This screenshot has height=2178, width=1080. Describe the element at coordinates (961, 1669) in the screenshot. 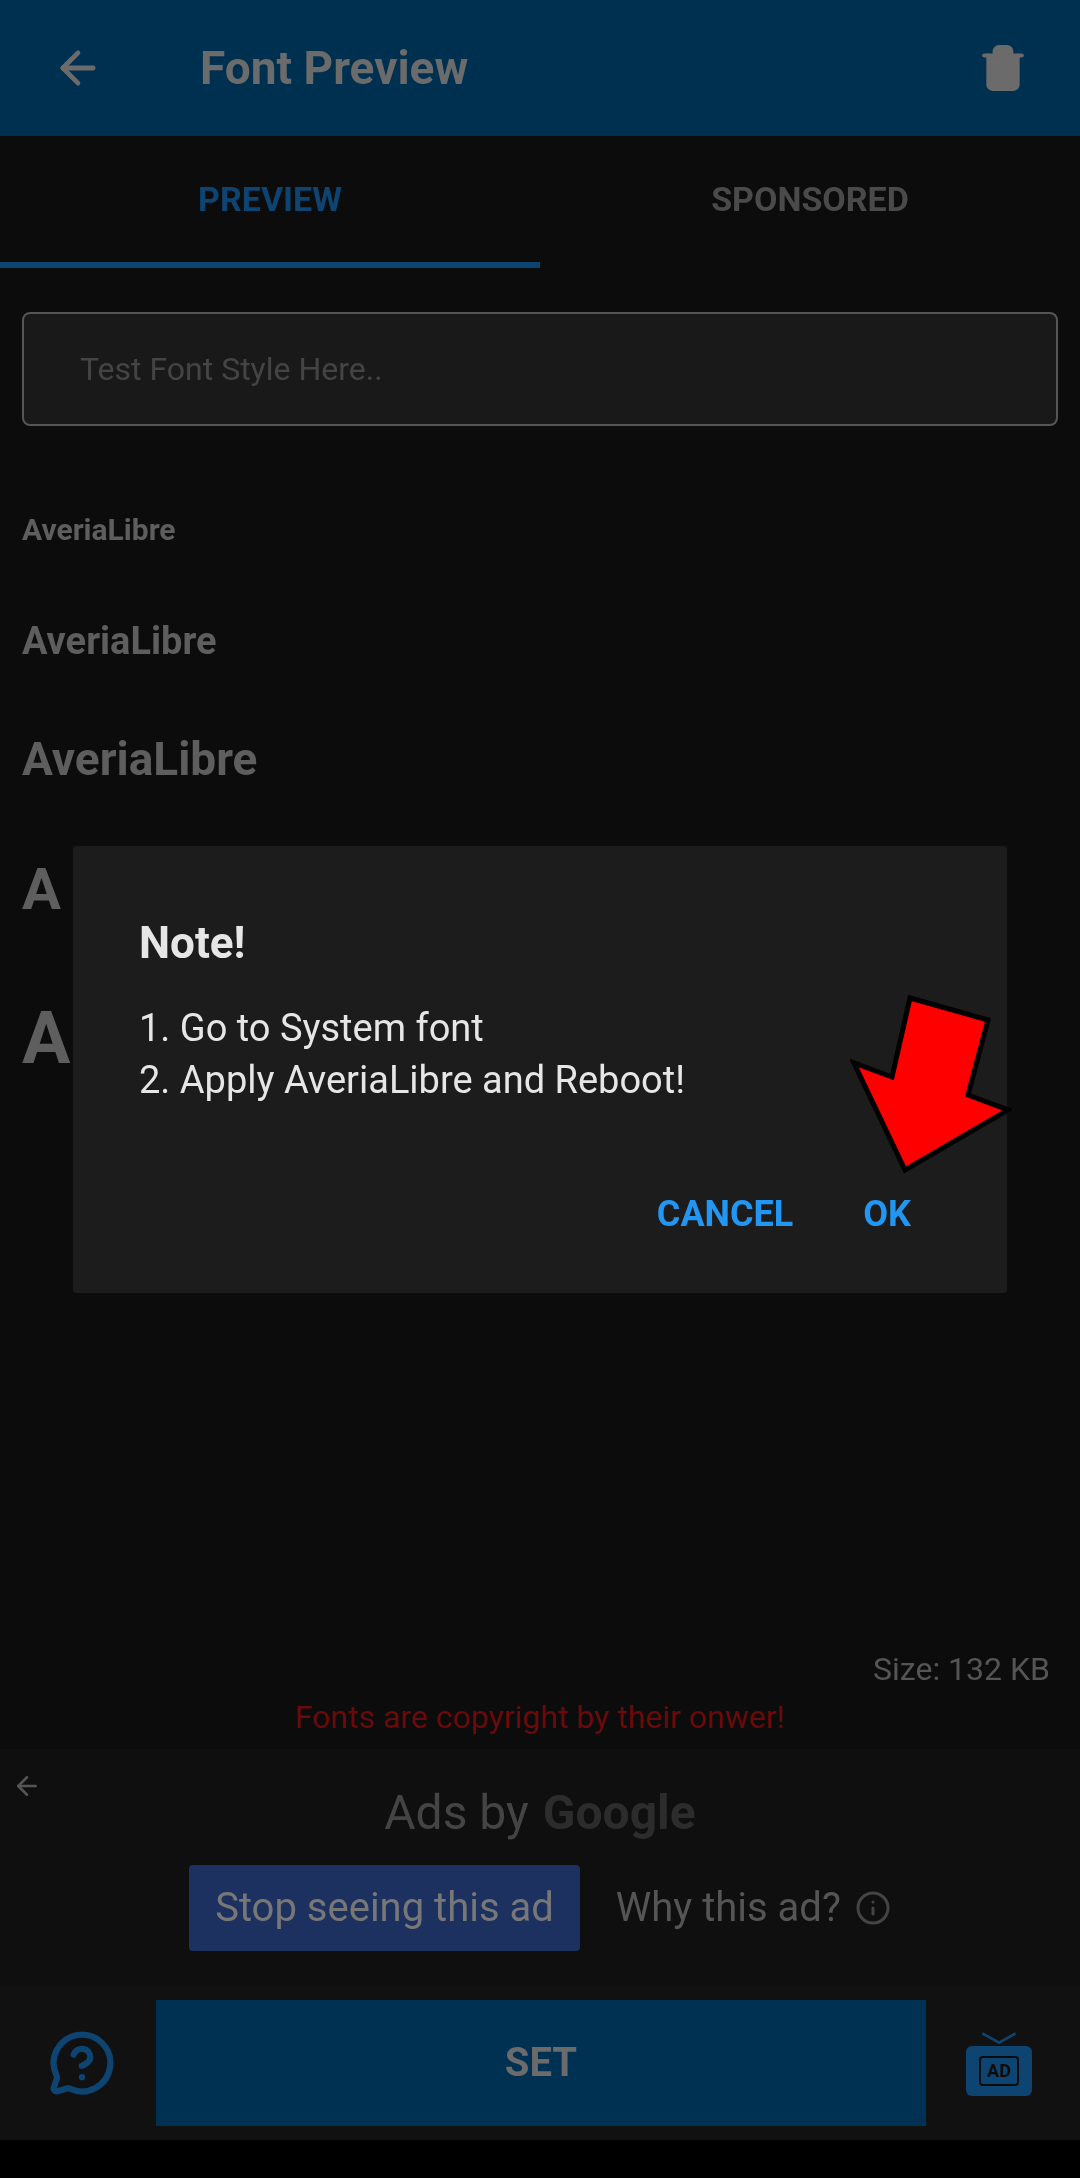

I see `file-size-text: Size: 132 KB` at that location.